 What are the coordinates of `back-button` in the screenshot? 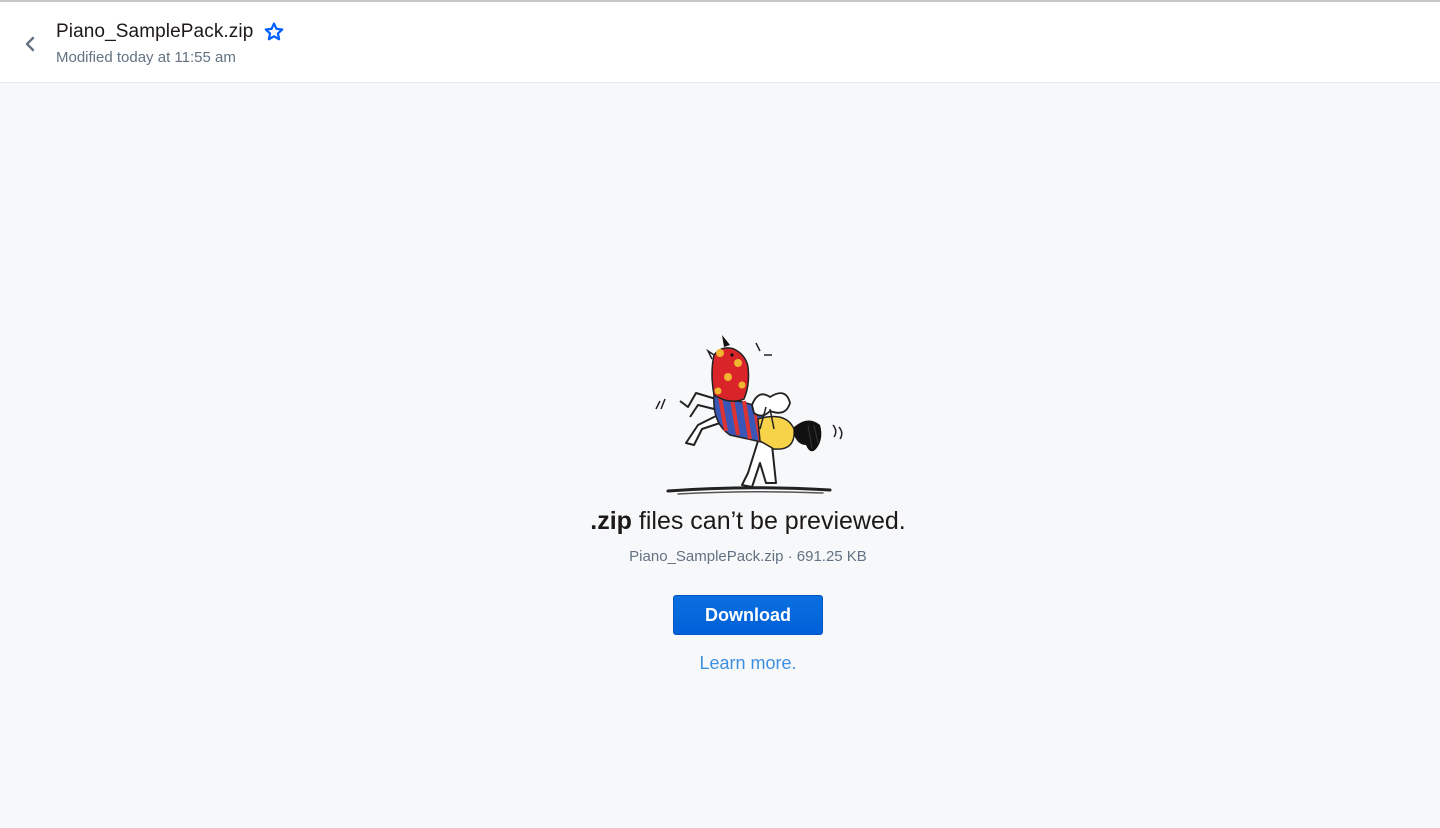 It's located at (30, 44).